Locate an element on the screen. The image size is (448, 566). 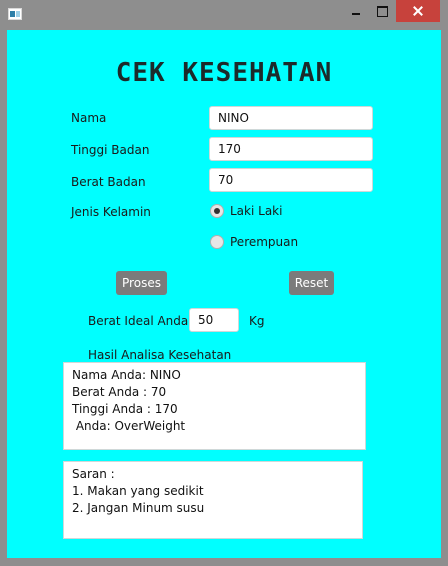
analisa-line: Tinggi Anda : 170 is located at coordinates (125, 409).